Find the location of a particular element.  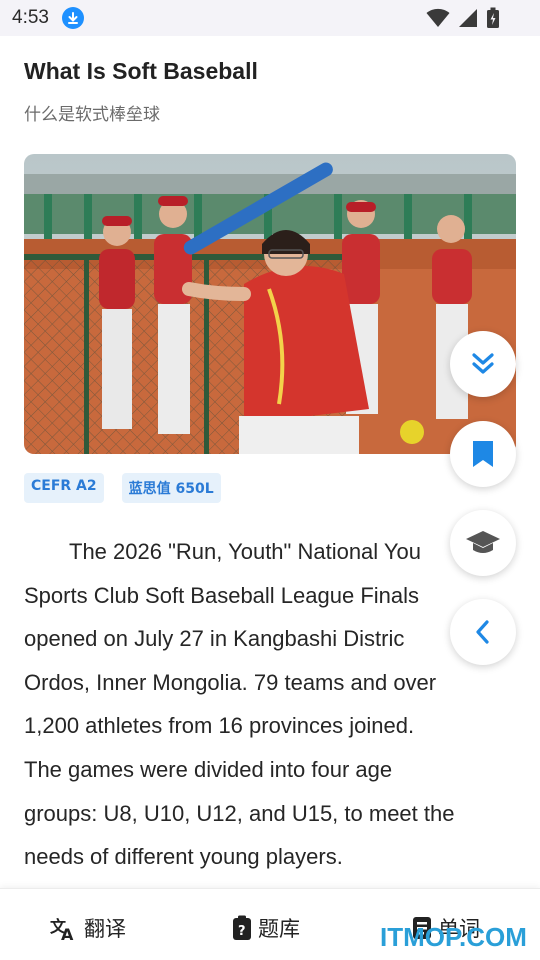

svg-text: A is located at coordinates (67, 933).